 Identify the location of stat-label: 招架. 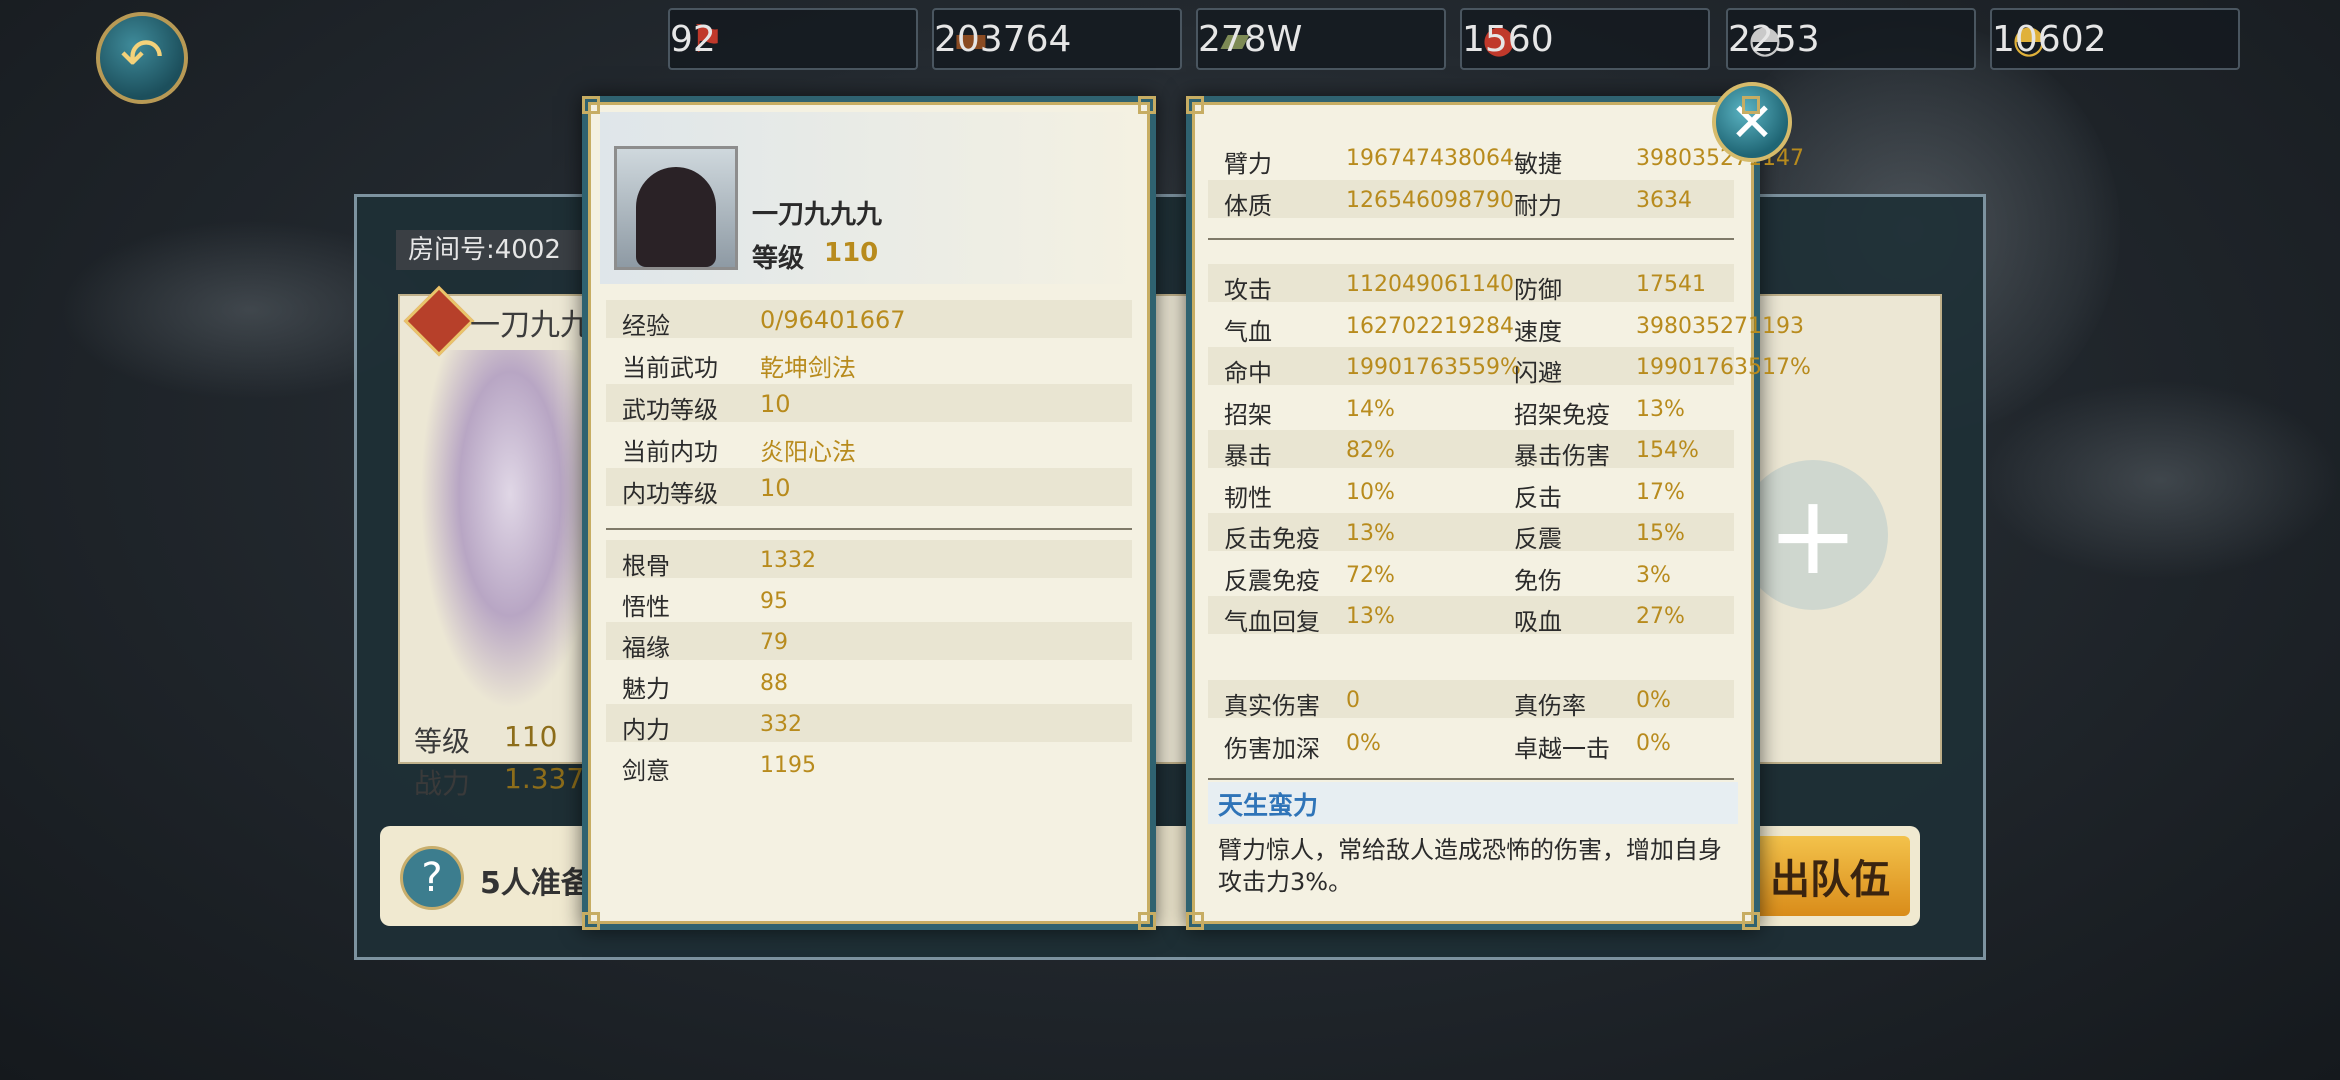
(1248, 414).